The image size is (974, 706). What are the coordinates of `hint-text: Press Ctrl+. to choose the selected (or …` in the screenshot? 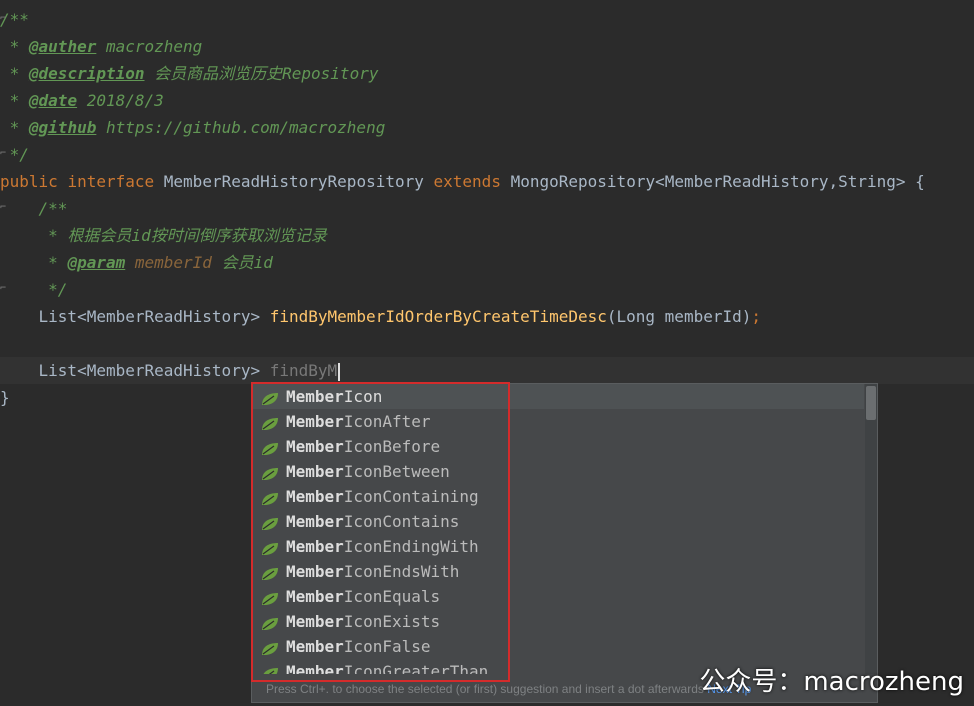 It's located at (485, 689).